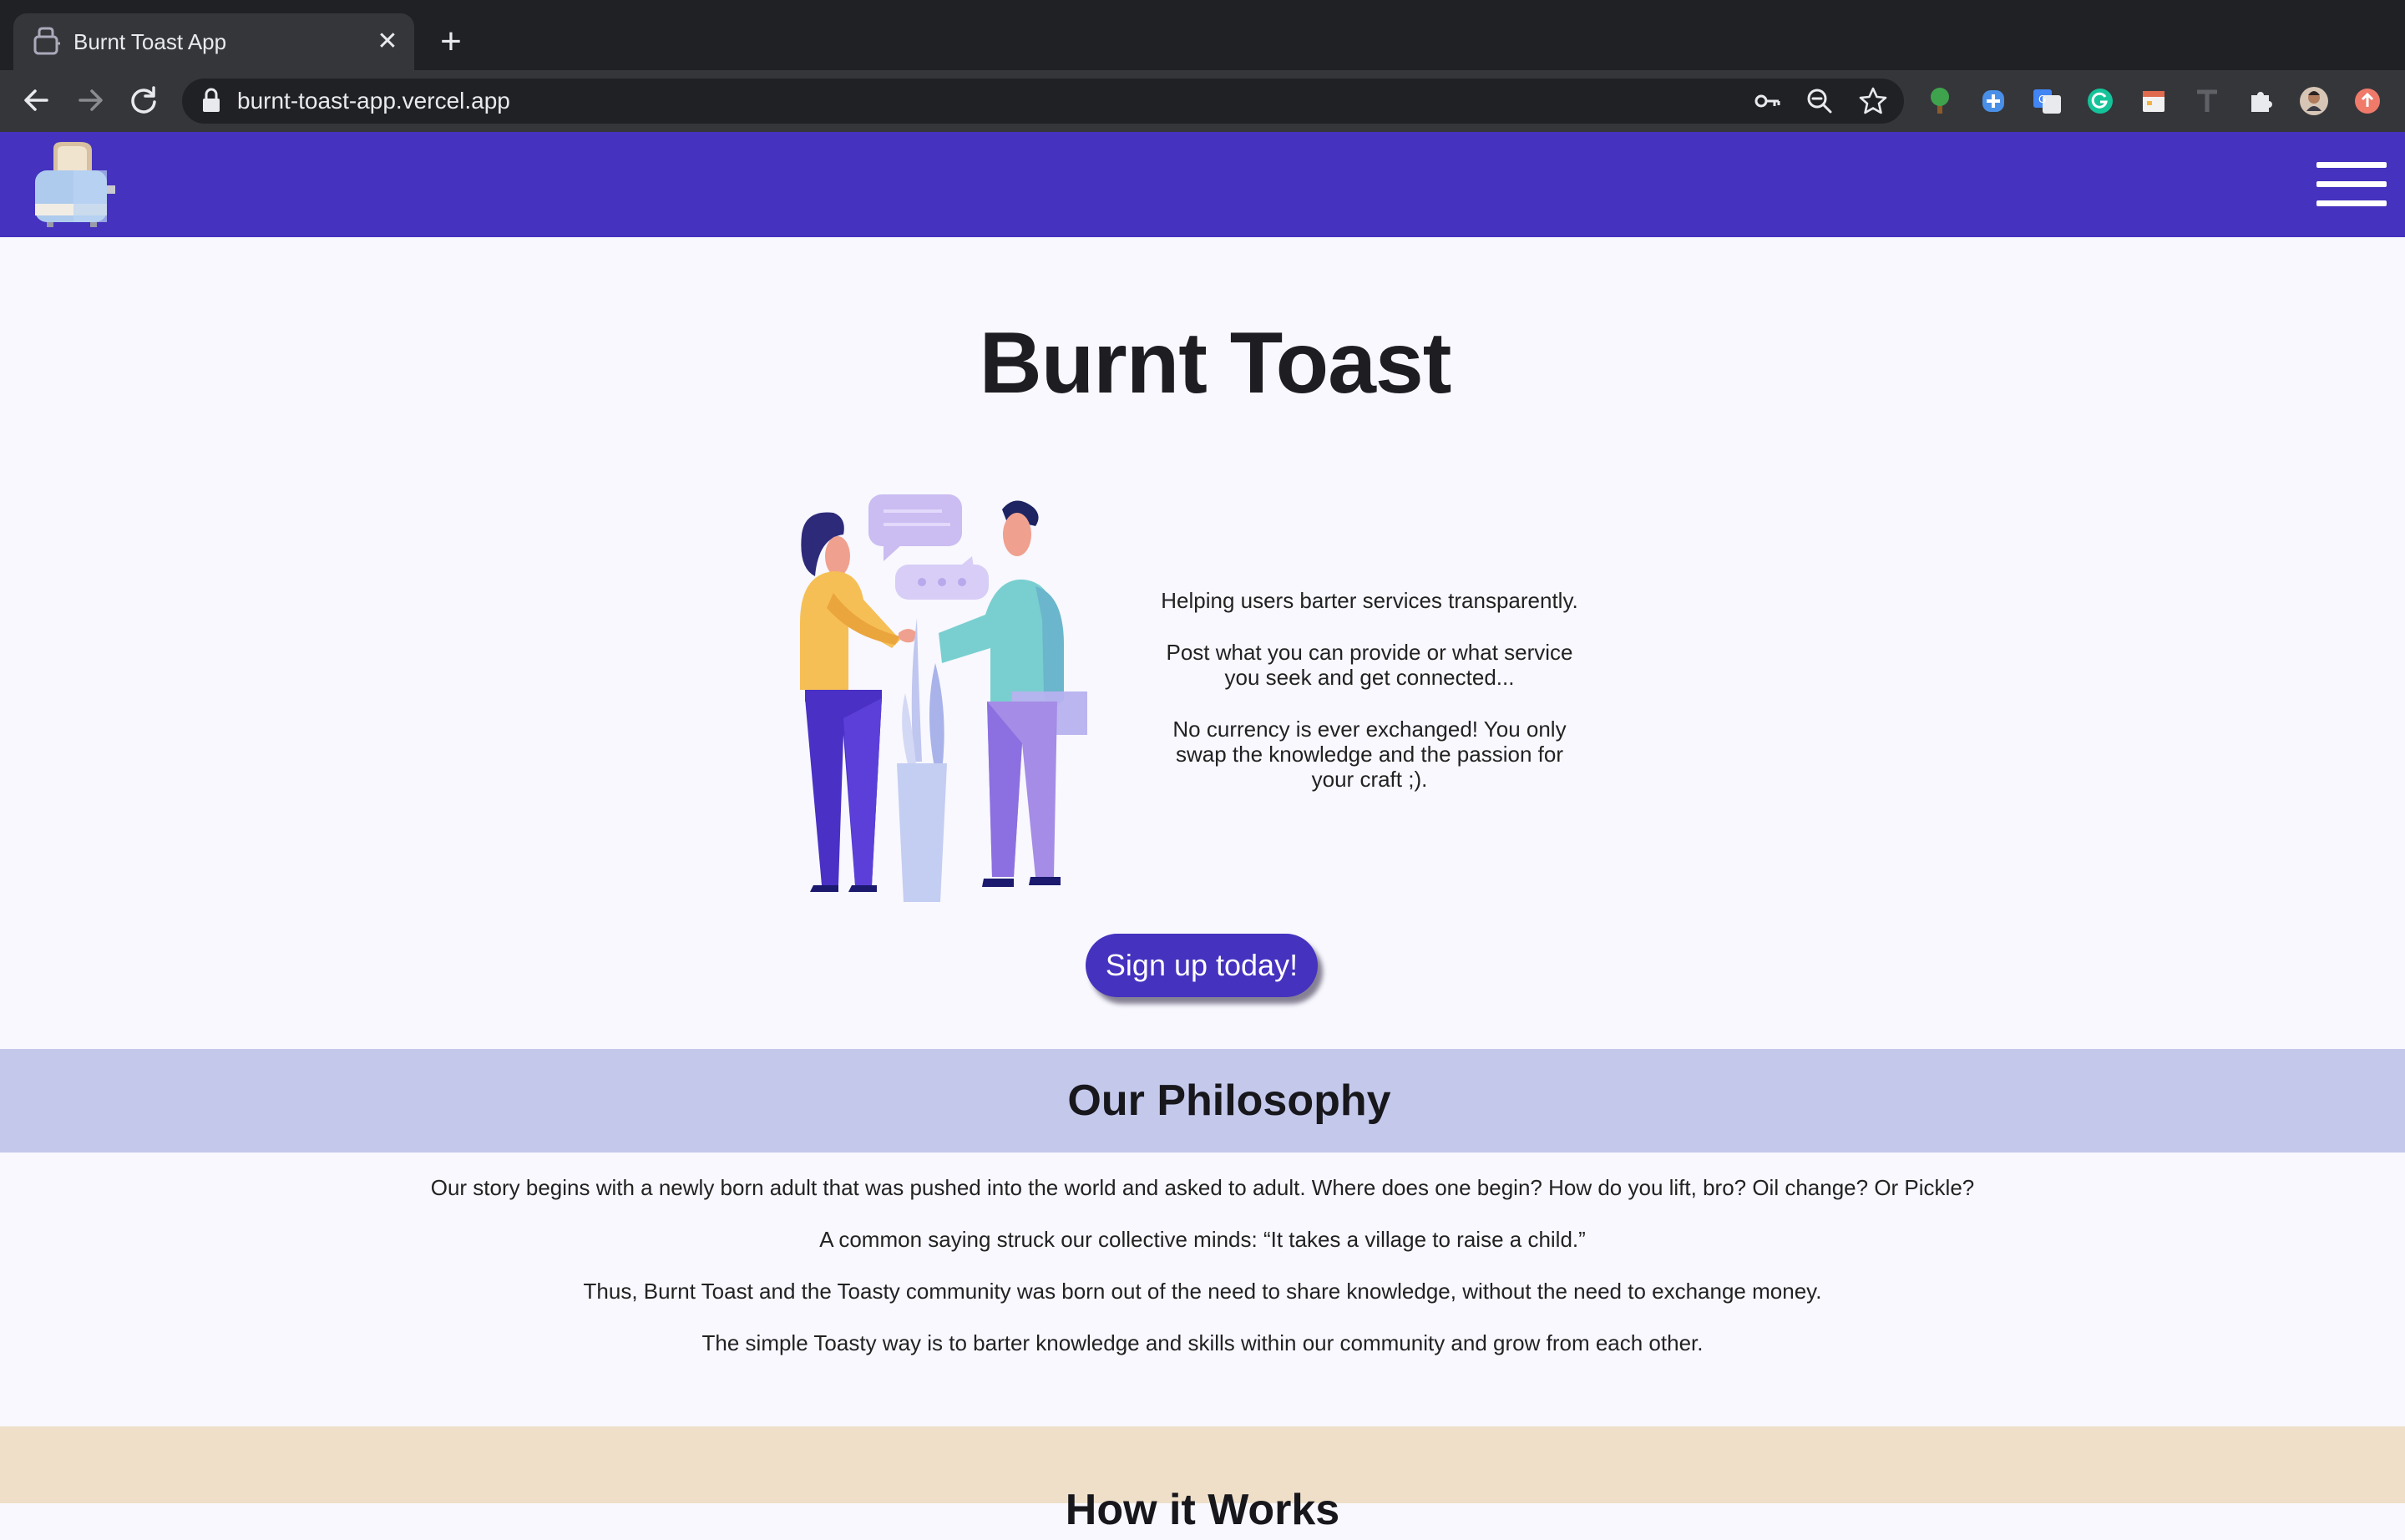 The height and width of the screenshot is (1540, 2405). What do you see at coordinates (2100, 102) in the screenshot?
I see `grammarly-icon` at bounding box center [2100, 102].